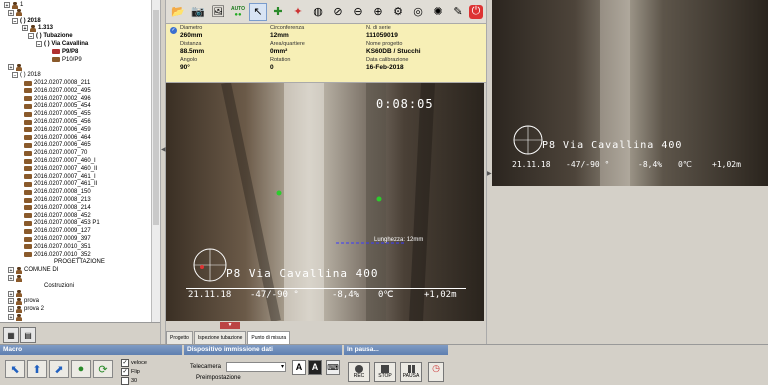 The width and height of the screenshot is (768, 385). Describe the element at coordinates (198, 12) in the screenshot. I see `camera-icon: 📷` at that location.